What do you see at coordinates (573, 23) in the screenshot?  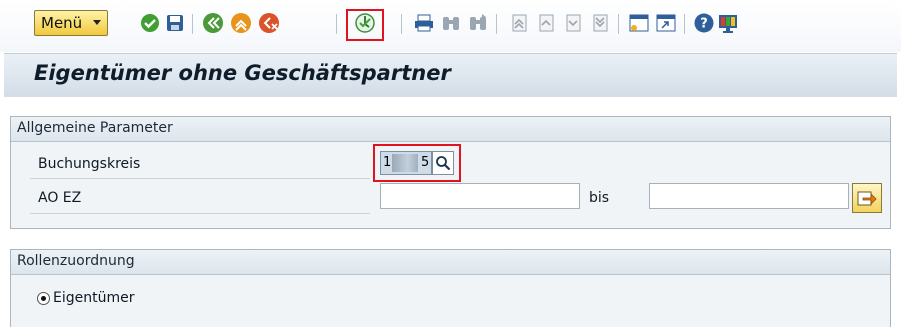 I see `next-page-icon` at bounding box center [573, 23].